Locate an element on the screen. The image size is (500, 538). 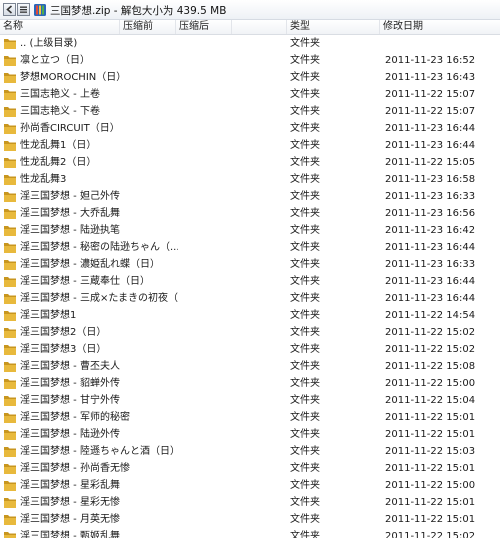
file-name: 淫三国梦想1 is located at coordinates (48, 315).